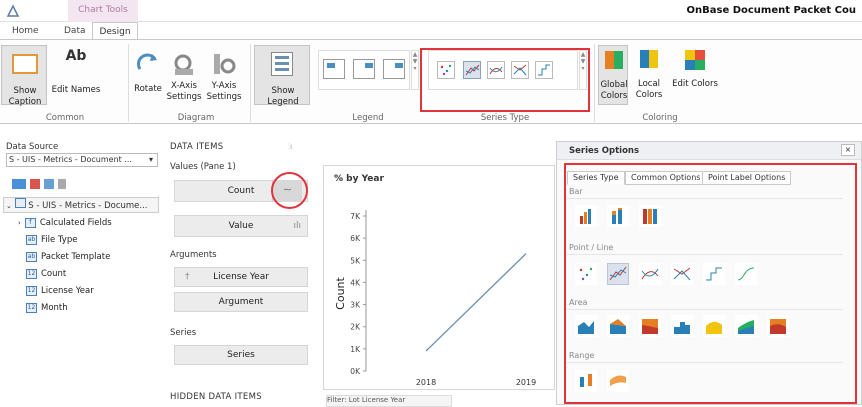  Describe the element at coordinates (148, 89) in the screenshot. I see `rotate-label: Rotate` at that location.